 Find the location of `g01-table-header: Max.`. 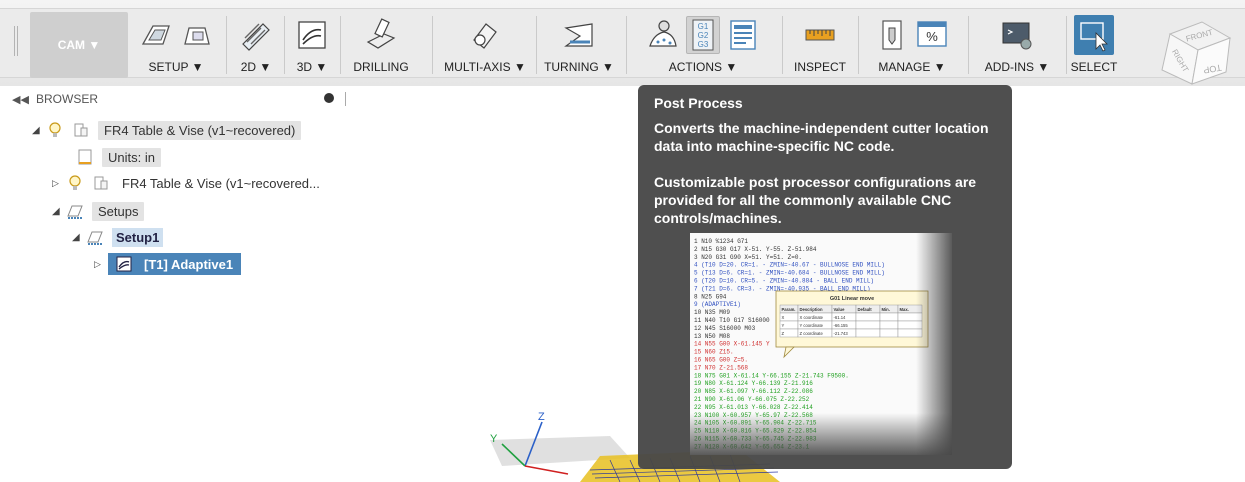

g01-table-header: Max. is located at coordinates (904, 309).